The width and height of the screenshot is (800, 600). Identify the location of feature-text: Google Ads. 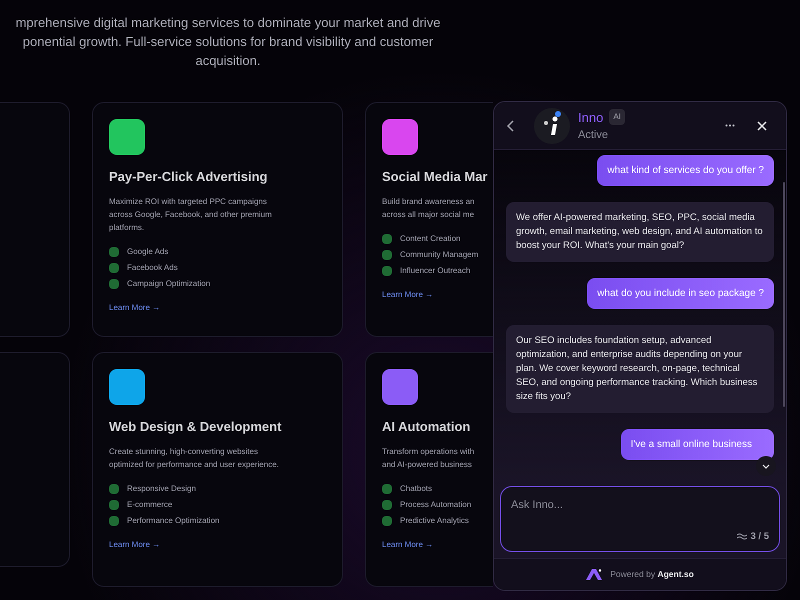
(147, 252).